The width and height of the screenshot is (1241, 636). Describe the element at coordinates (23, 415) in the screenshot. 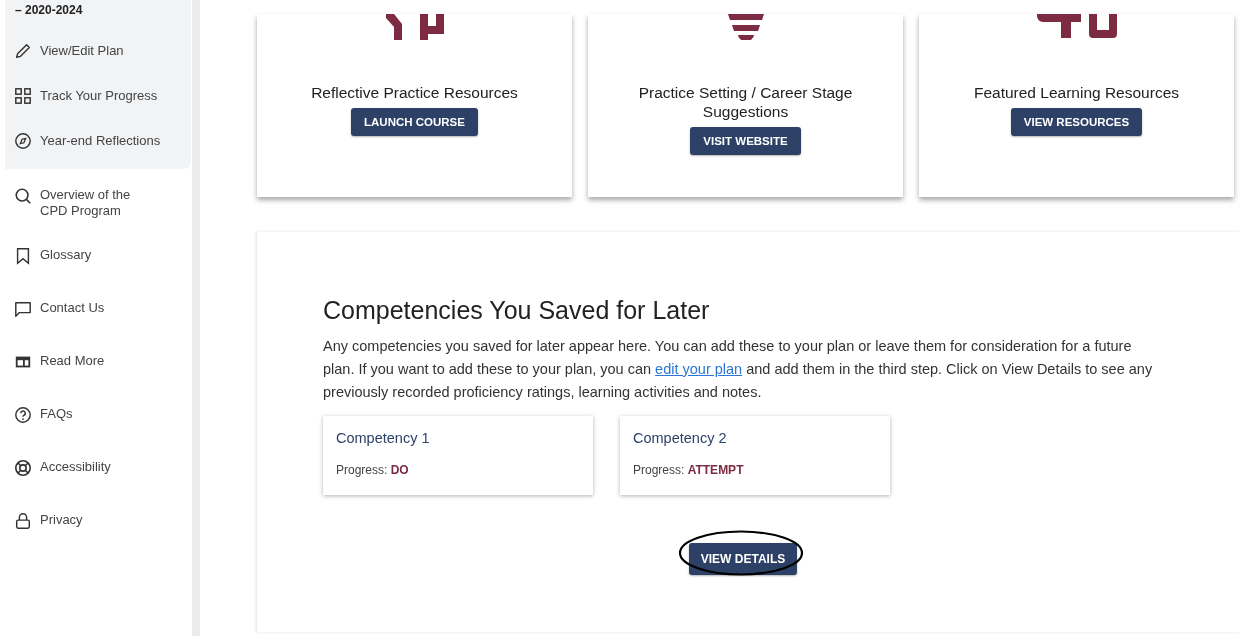

I see `help-icon` at that location.